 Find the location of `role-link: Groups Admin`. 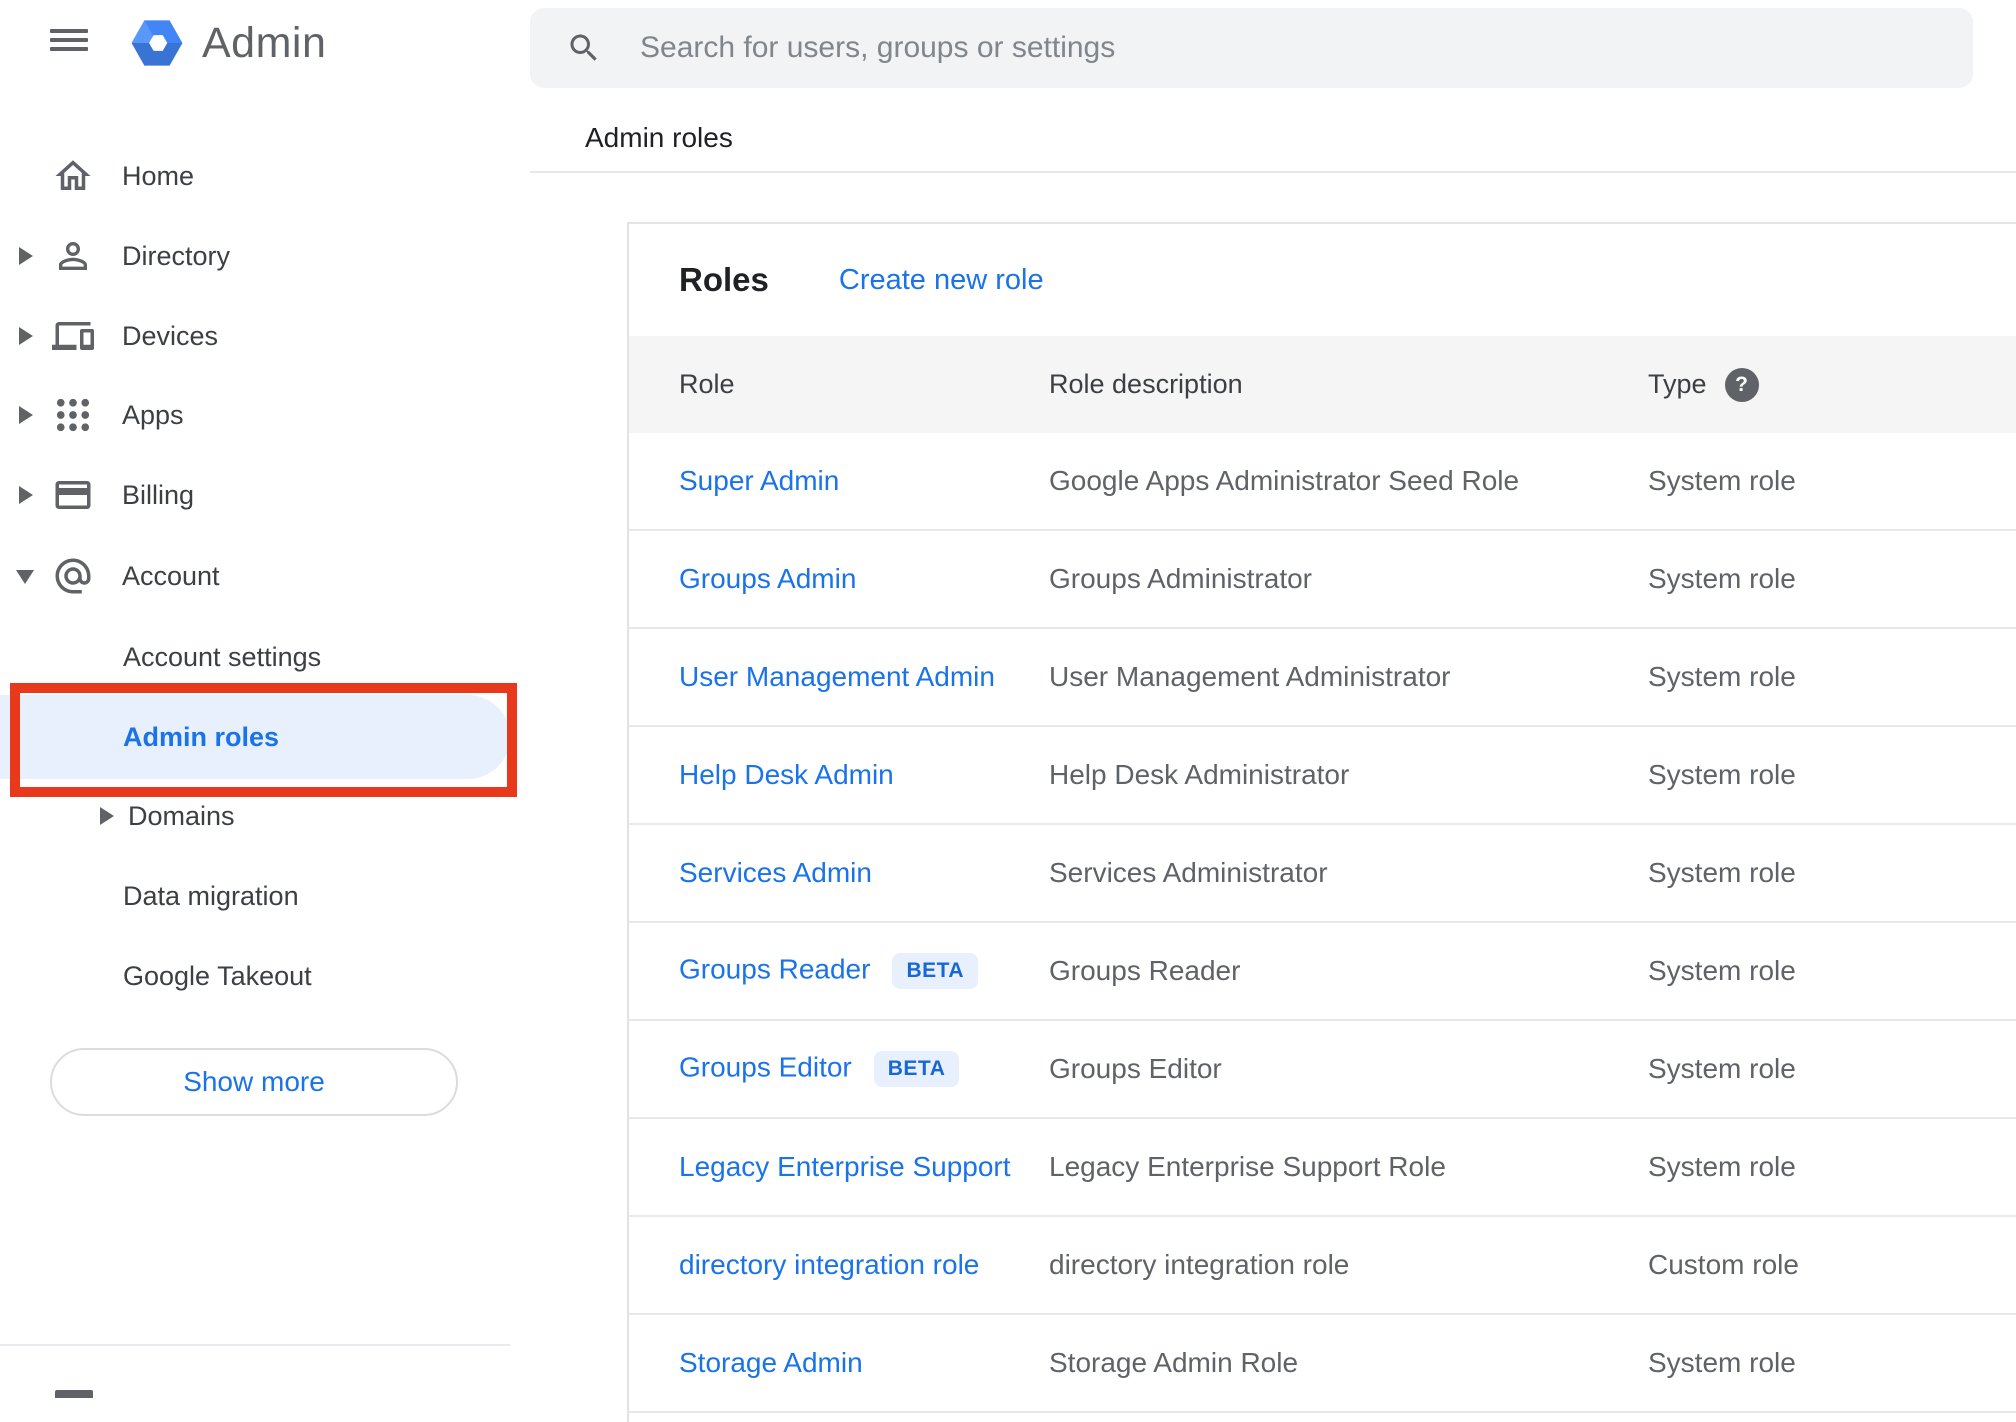

role-link: Groups Admin is located at coordinates (767, 578).